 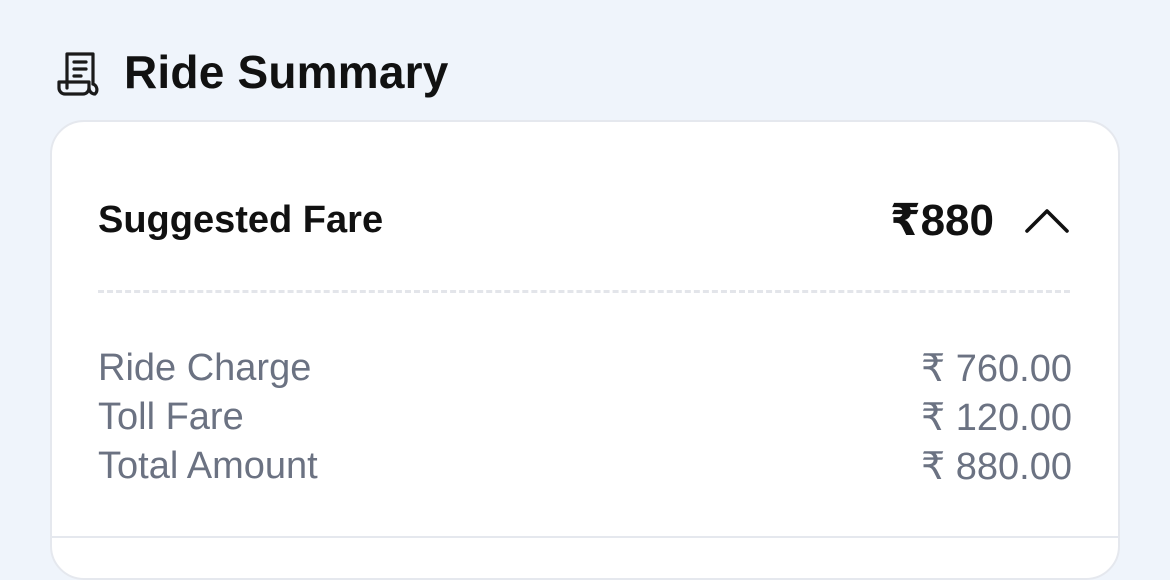 I want to click on breakdown-row-ride-charge: Ride Charge ₹ 760.00, so click(x=585, y=368).